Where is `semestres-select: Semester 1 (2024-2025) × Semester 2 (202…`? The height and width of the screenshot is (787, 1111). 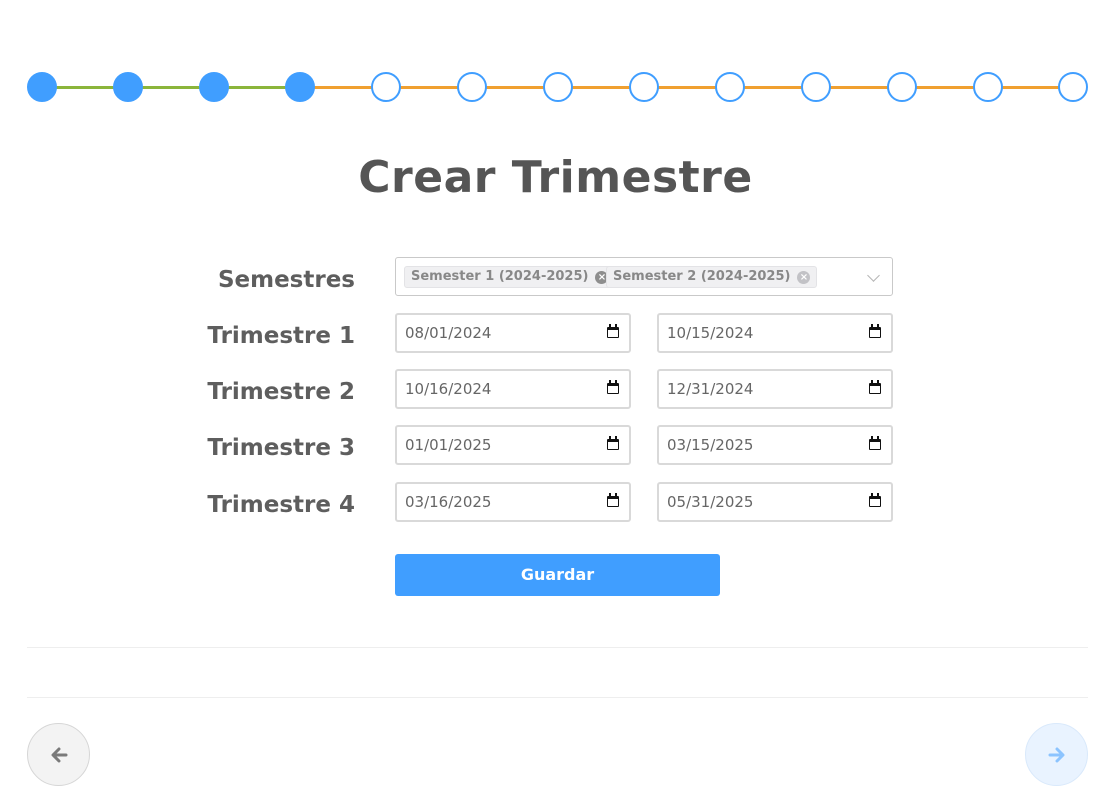 semestres-select: Semester 1 (2024-2025) × Semester 2 (202… is located at coordinates (644, 276).